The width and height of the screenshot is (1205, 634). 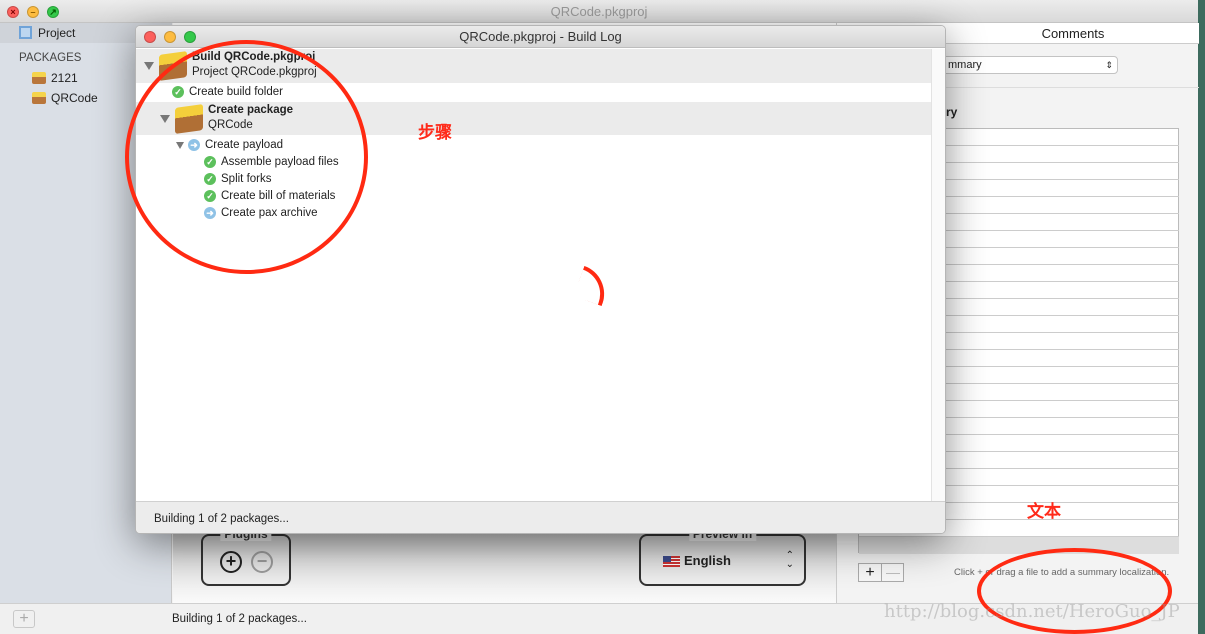 What do you see at coordinates (435, 132) in the screenshot?
I see `annotation-steps-label: 步骤` at bounding box center [435, 132].